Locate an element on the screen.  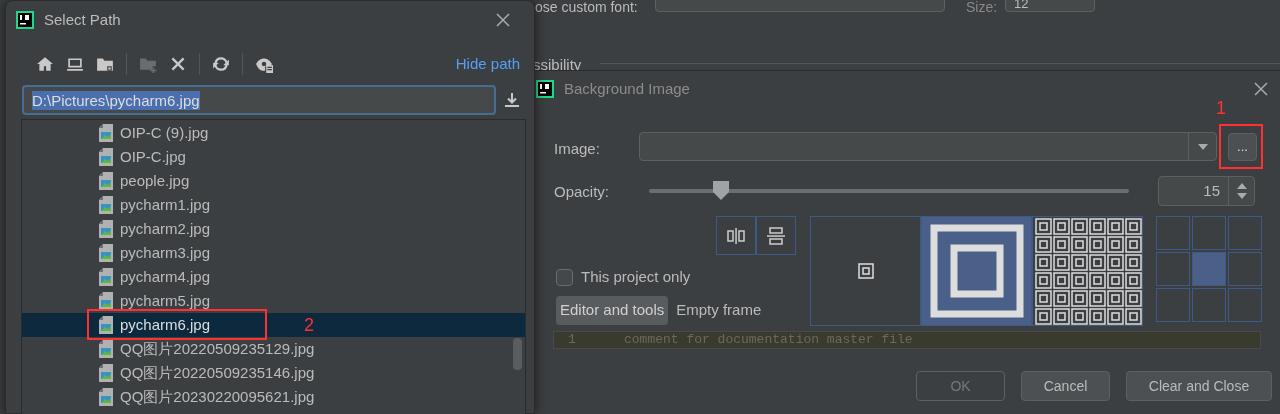
annotation-number: 1 is located at coordinates (1221, 108).